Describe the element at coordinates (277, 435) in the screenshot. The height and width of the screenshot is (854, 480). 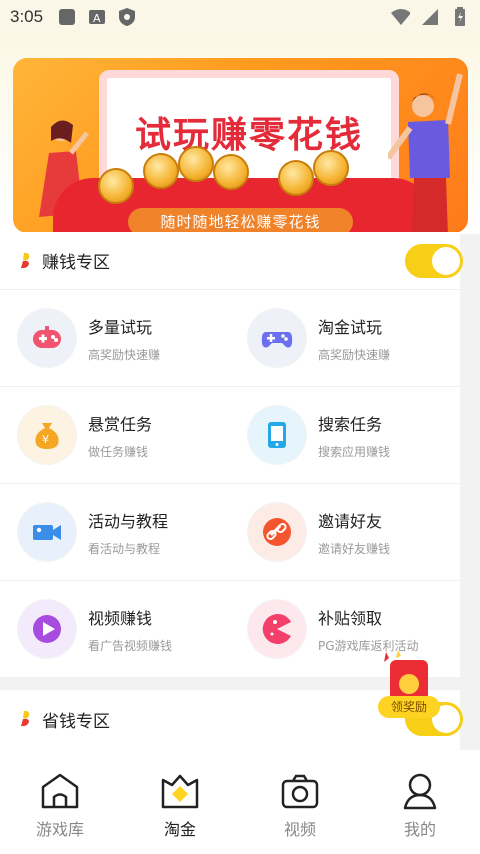
I see `tablet-icon` at that location.